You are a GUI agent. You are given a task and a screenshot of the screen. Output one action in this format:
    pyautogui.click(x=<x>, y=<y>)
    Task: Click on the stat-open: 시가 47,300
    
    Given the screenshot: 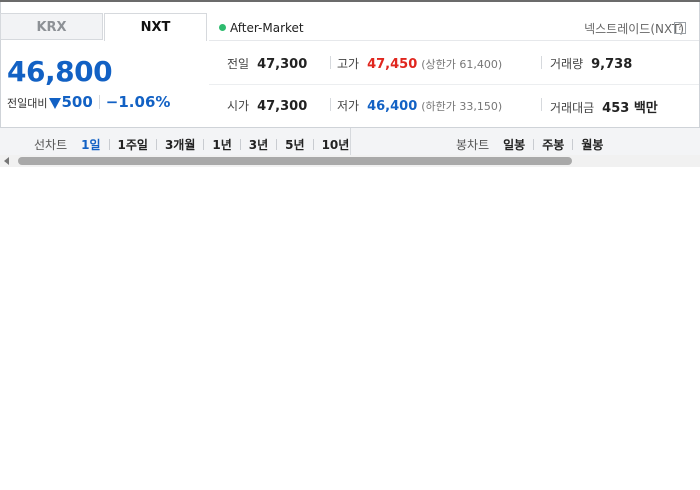 What is the action you would take?
    pyautogui.click(x=267, y=105)
    